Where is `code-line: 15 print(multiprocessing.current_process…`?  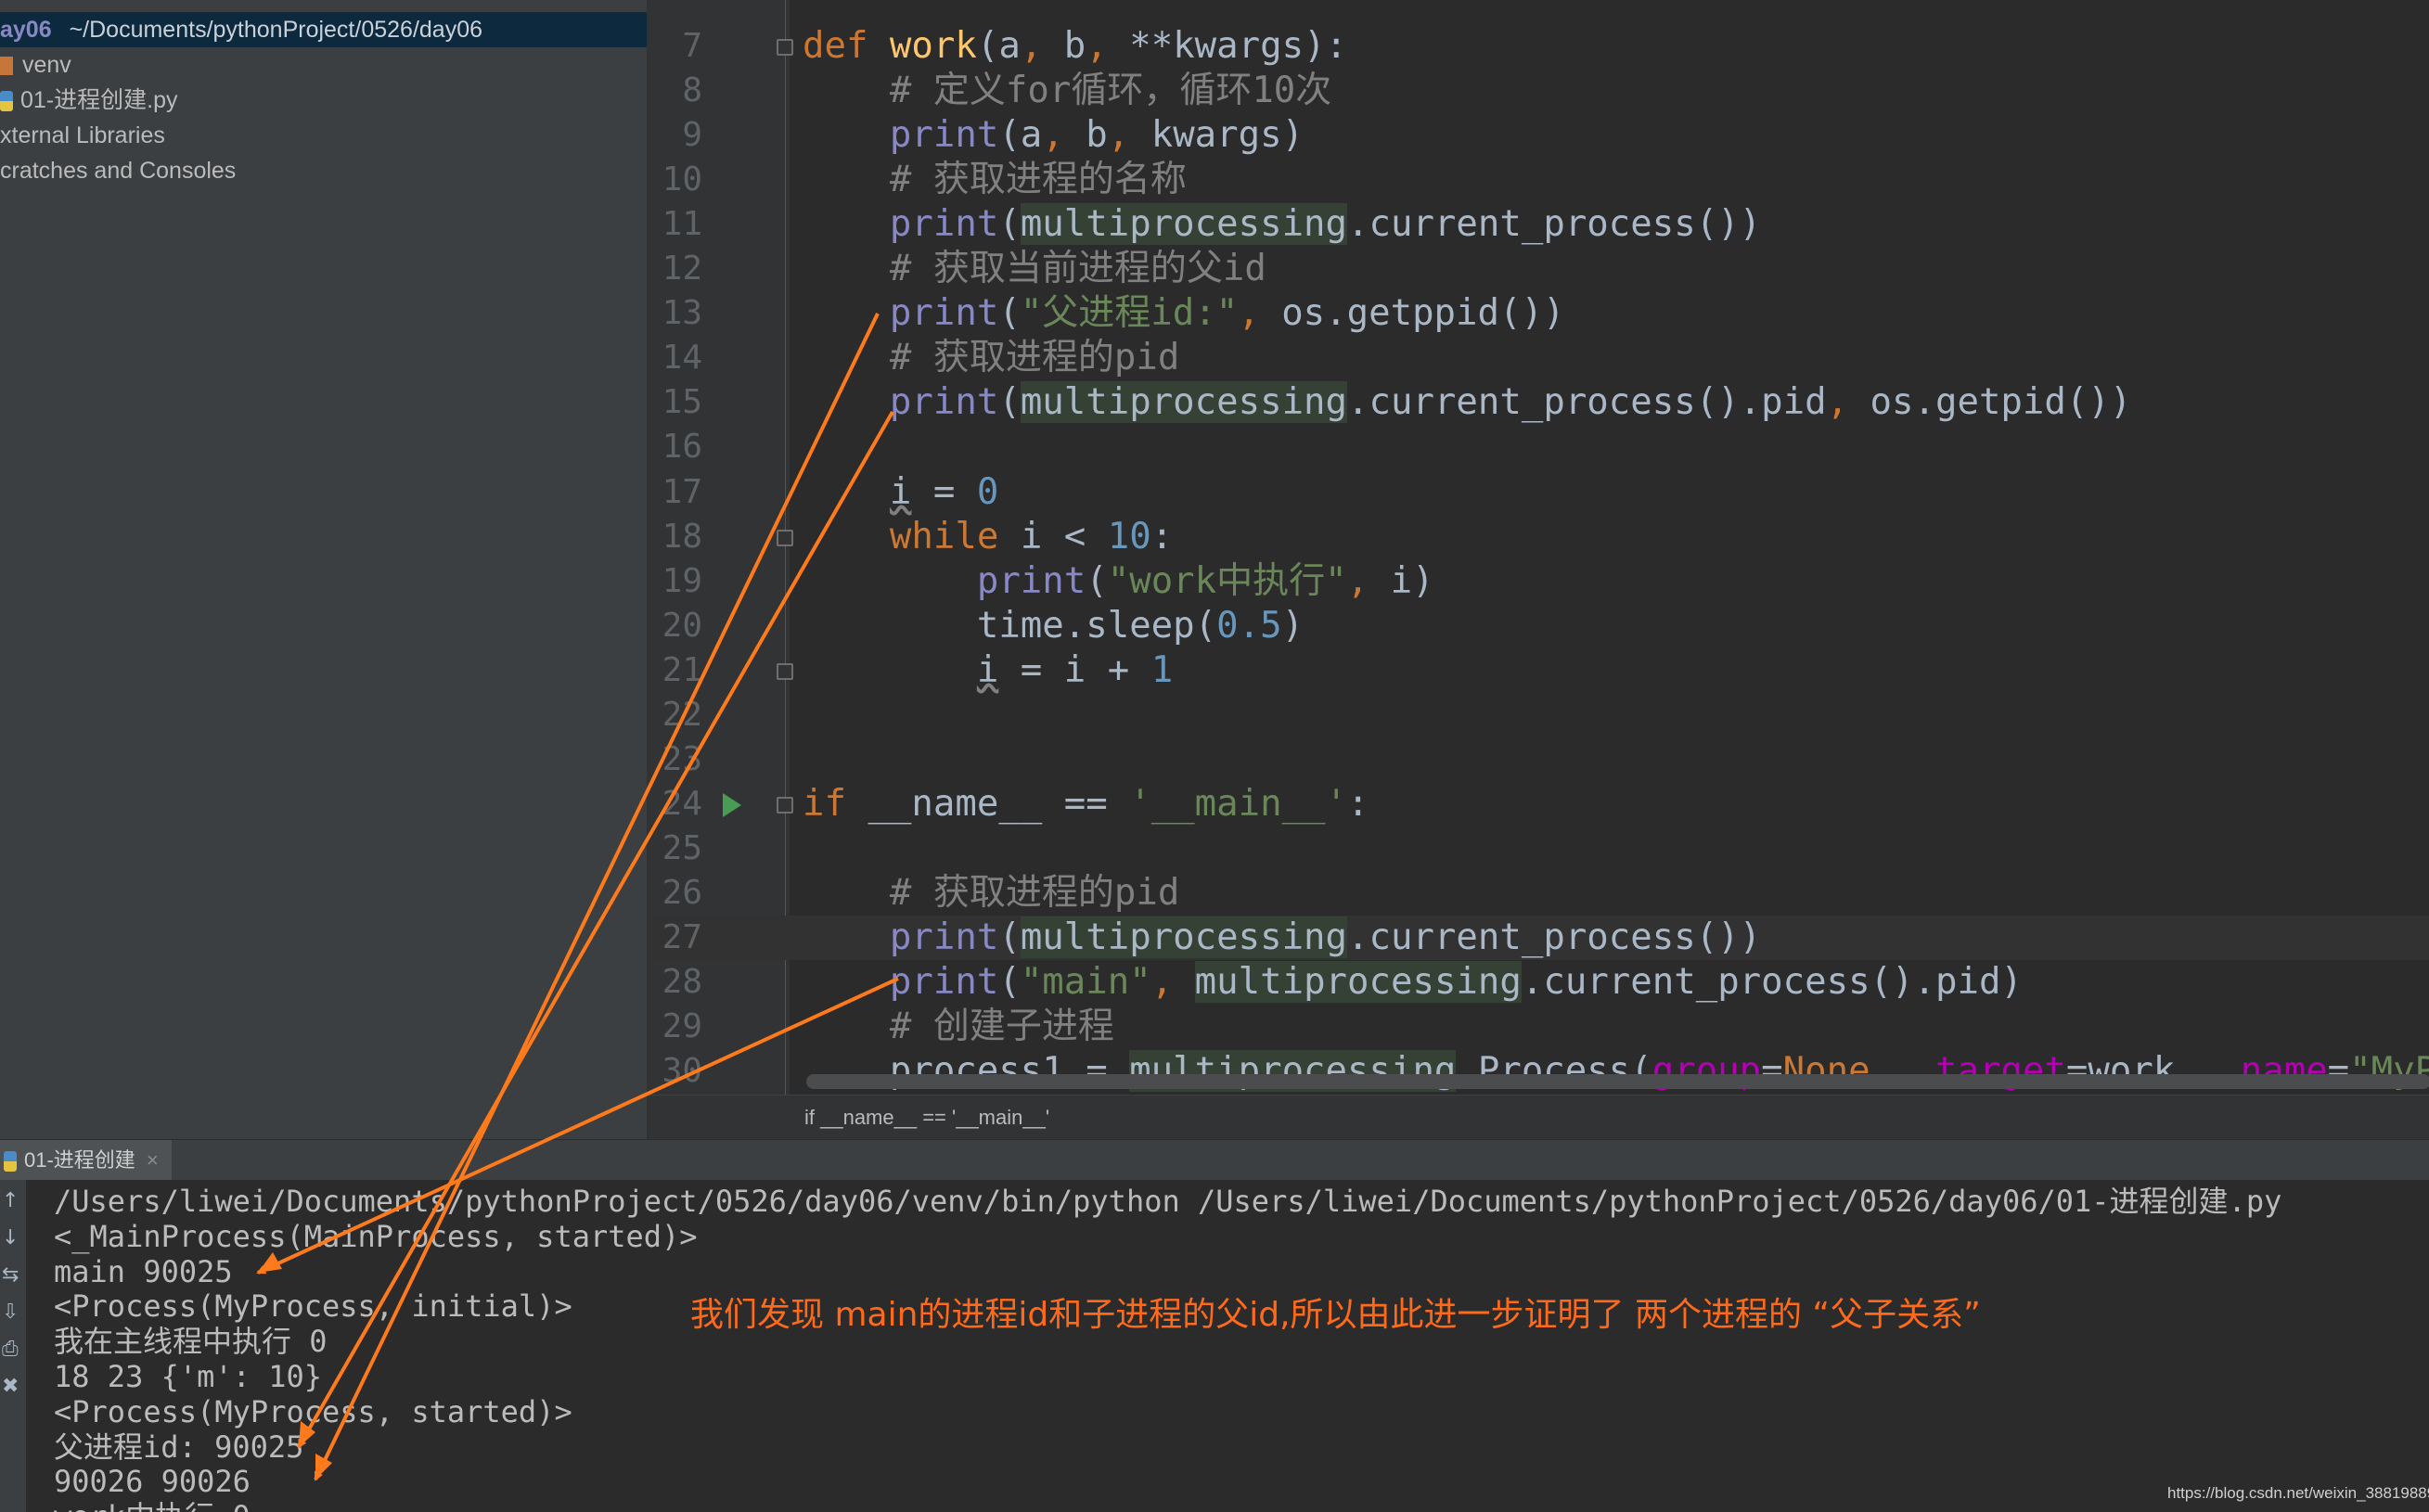
code-line: 15 print(multiprocessing.current_process… is located at coordinates (1539, 402).